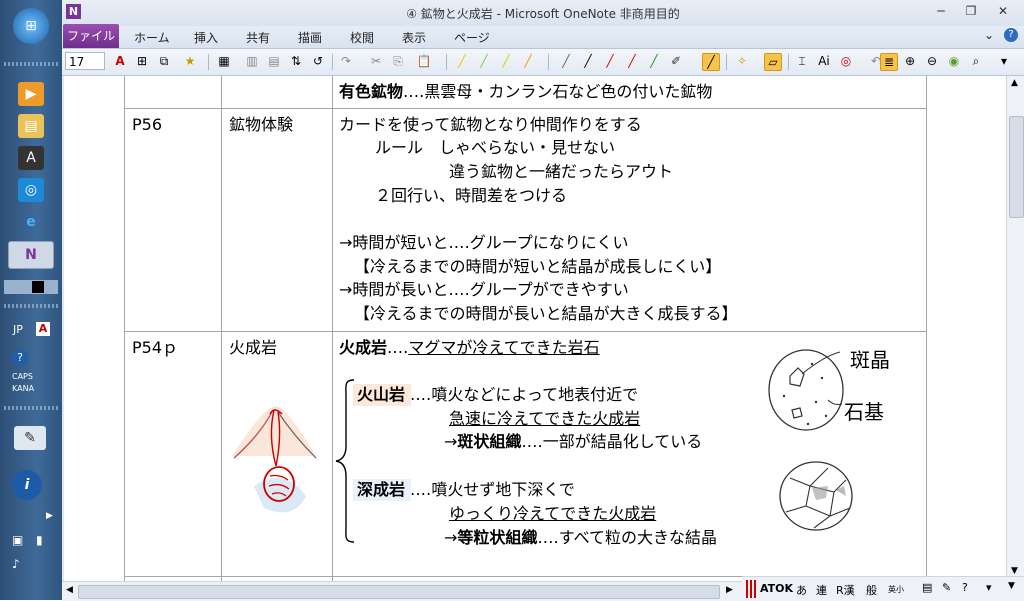 This screenshot has width=1024, height=601. What do you see at coordinates (49, 516) in the screenshot?
I see `expand-arrow-icon: ▶` at bounding box center [49, 516].